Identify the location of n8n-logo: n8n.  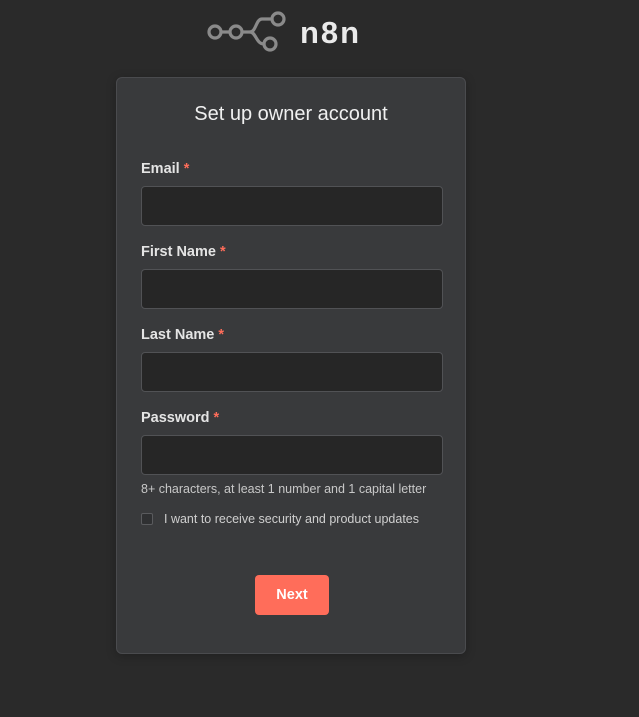
(283, 32).